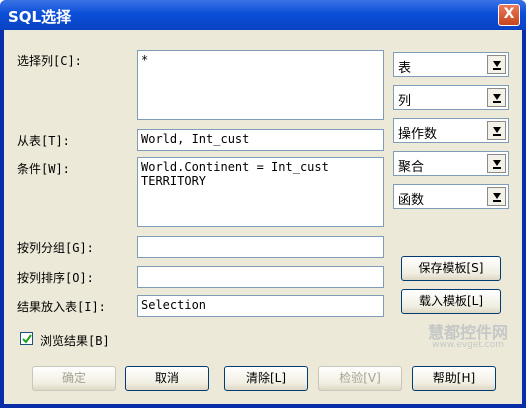  I want to click on group-by-input, so click(260, 247).